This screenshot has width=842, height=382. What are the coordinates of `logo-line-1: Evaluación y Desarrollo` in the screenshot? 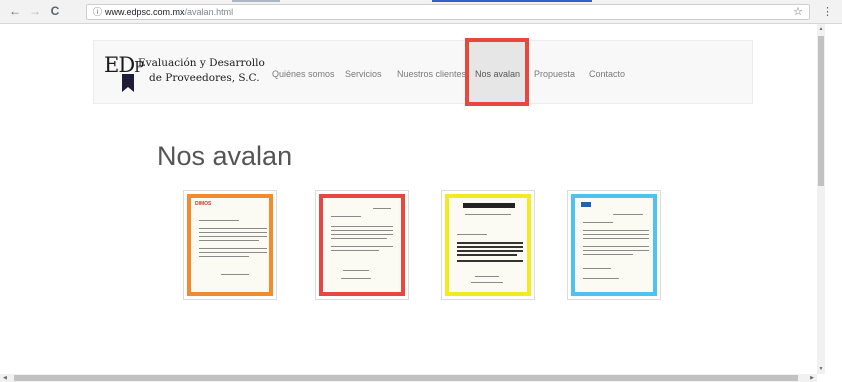 It's located at (201, 63).